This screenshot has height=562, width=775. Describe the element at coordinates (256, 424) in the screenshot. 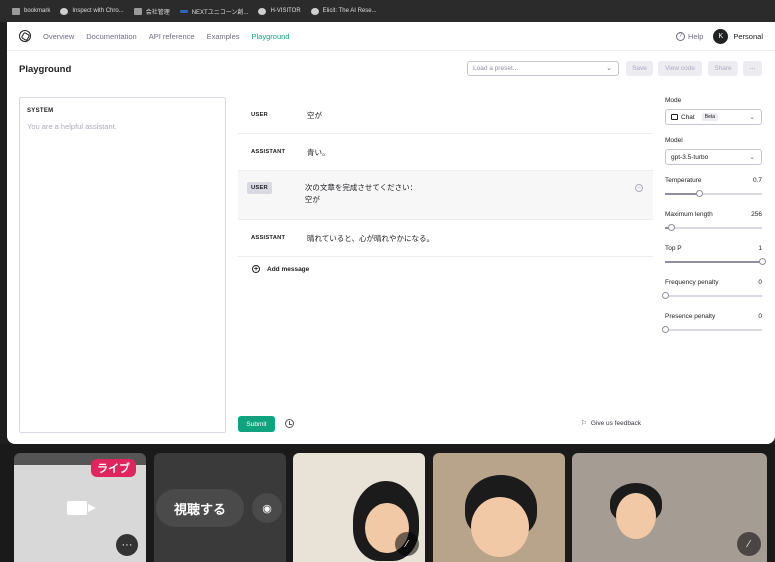

I see `submit-button: Submit` at that location.